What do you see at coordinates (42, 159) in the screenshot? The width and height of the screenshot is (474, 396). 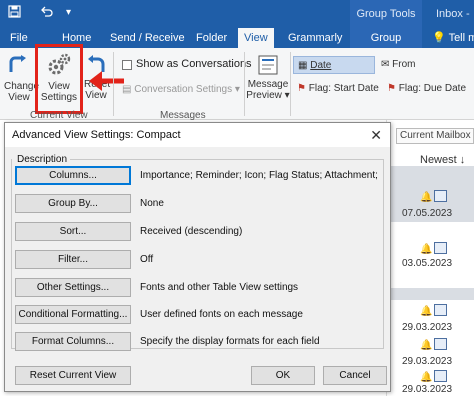 I see `description-label: Description` at bounding box center [42, 159].